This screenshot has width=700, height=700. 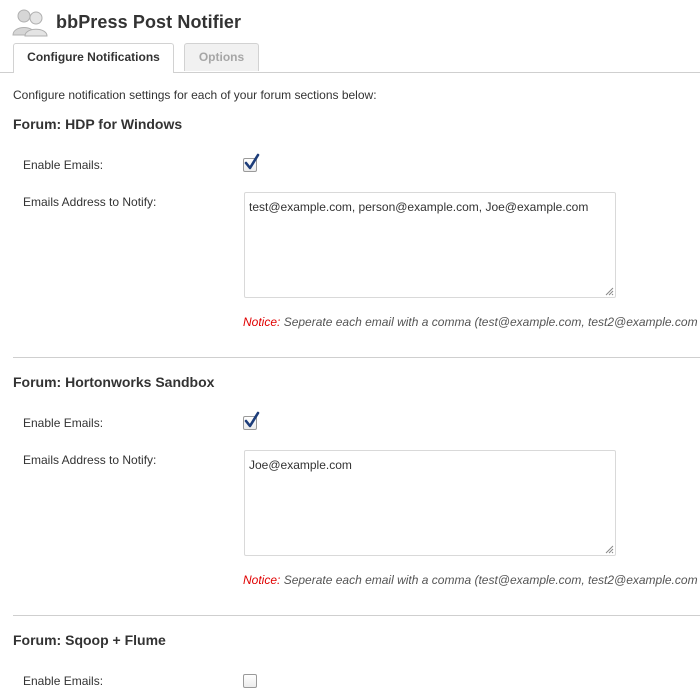 I want to click on forum-title: Forum: HDP for Windows, so click(x=98, y=124).